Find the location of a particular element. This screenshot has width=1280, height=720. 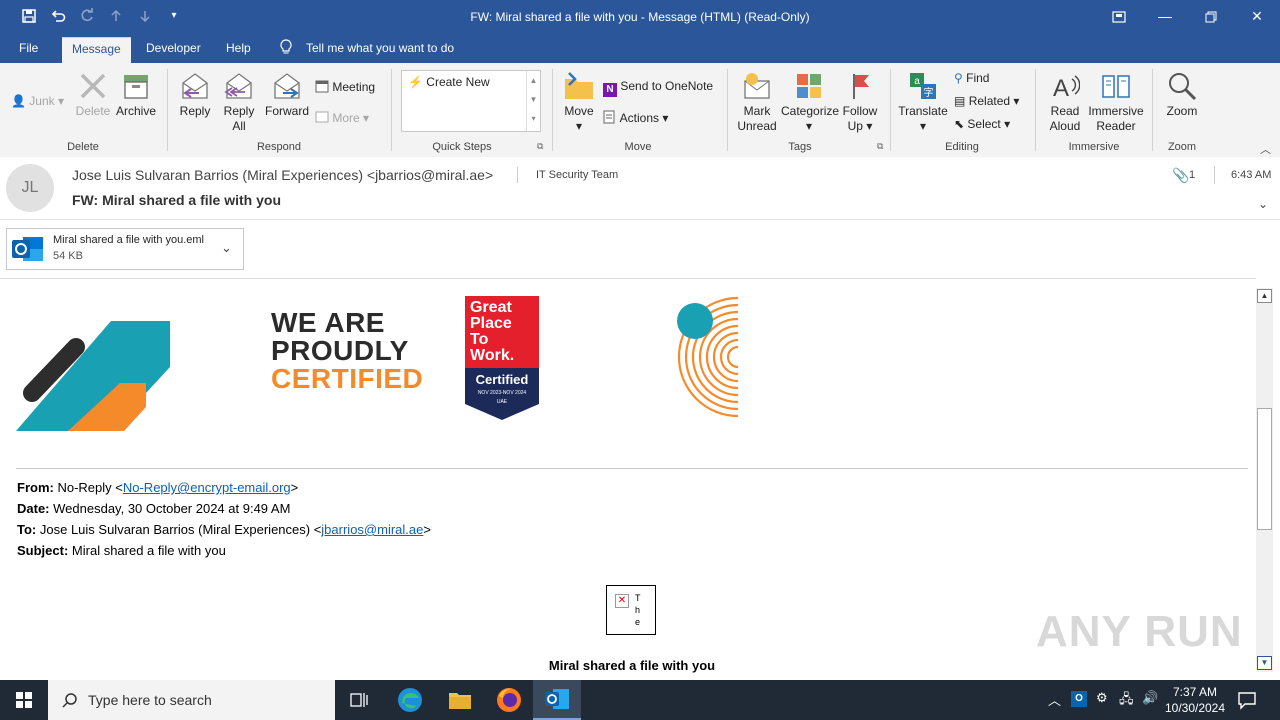

reply-all-icon is located at coordinates (238, 86).